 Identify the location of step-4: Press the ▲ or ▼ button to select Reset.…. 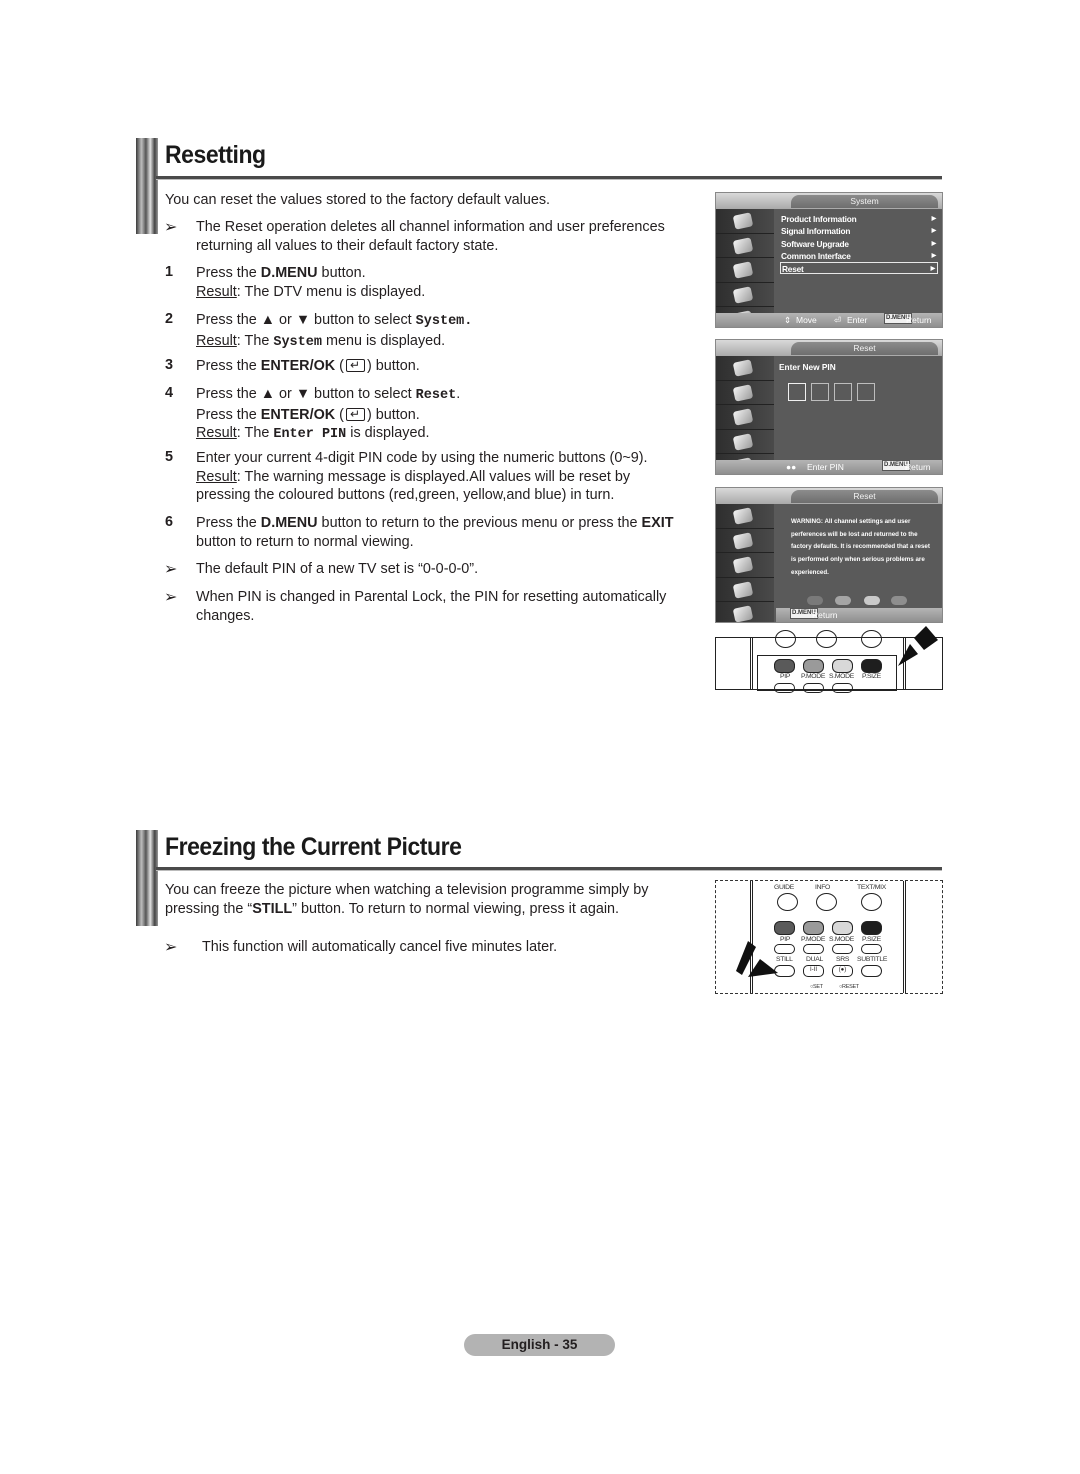
(328, 415).